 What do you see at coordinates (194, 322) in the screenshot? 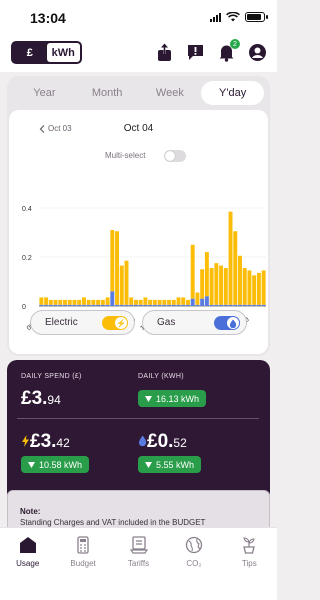
I see `gas-filter: Gas` at bounding box center [194, 322].